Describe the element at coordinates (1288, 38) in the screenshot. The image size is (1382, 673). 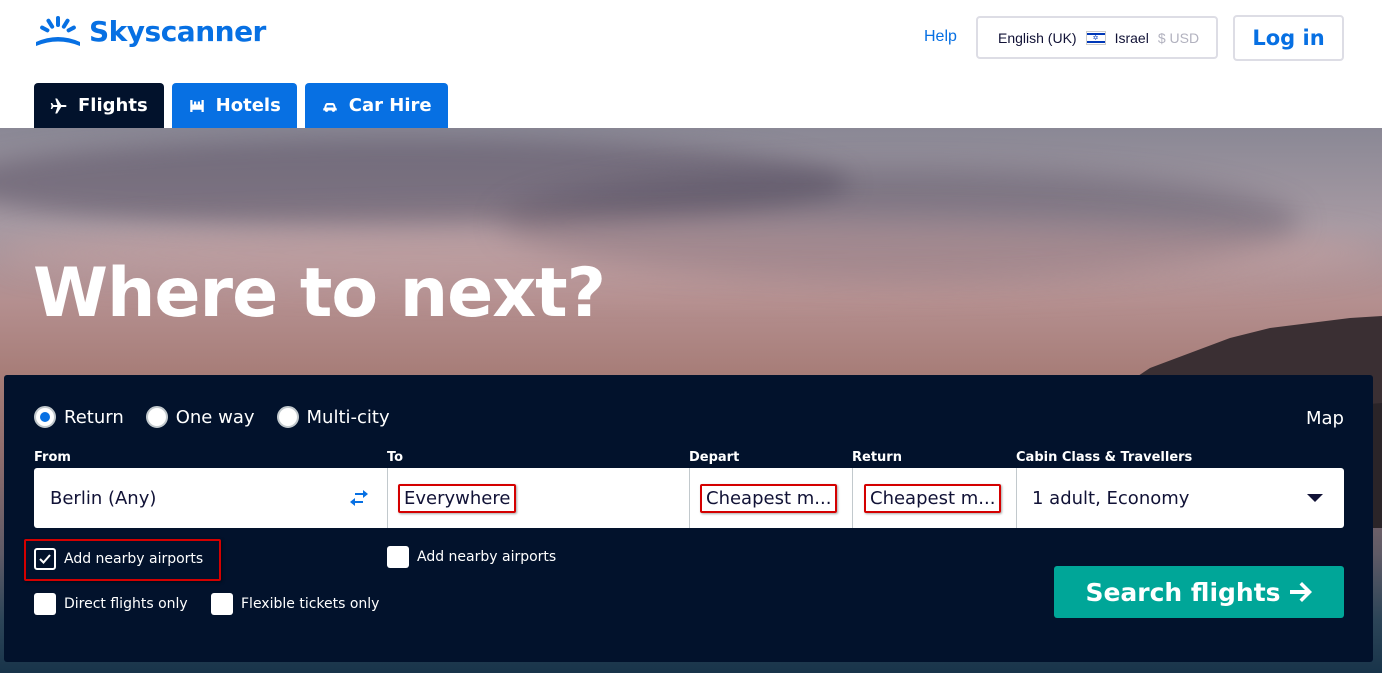
I see `login-button: Log in` at that location.